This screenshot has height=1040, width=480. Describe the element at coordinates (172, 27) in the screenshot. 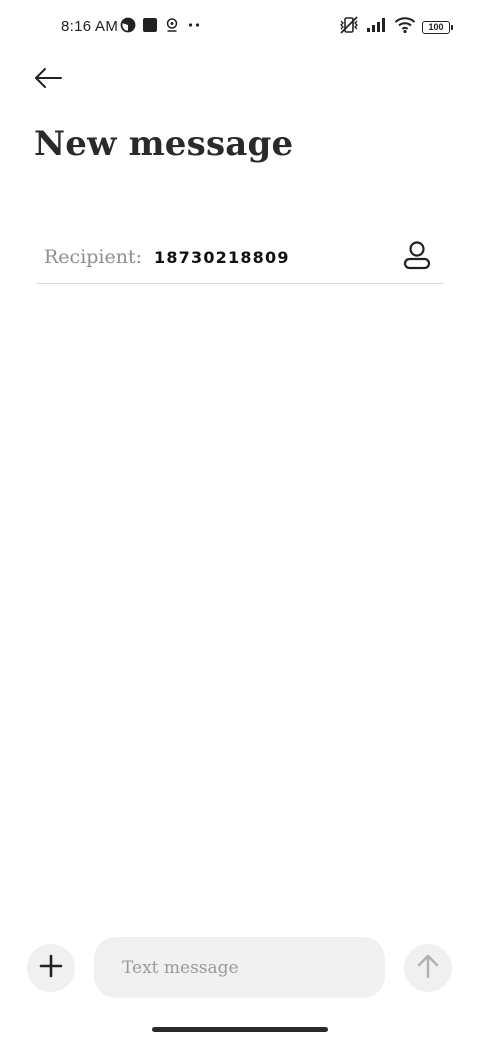

I see `location-pin-icon` at that location.